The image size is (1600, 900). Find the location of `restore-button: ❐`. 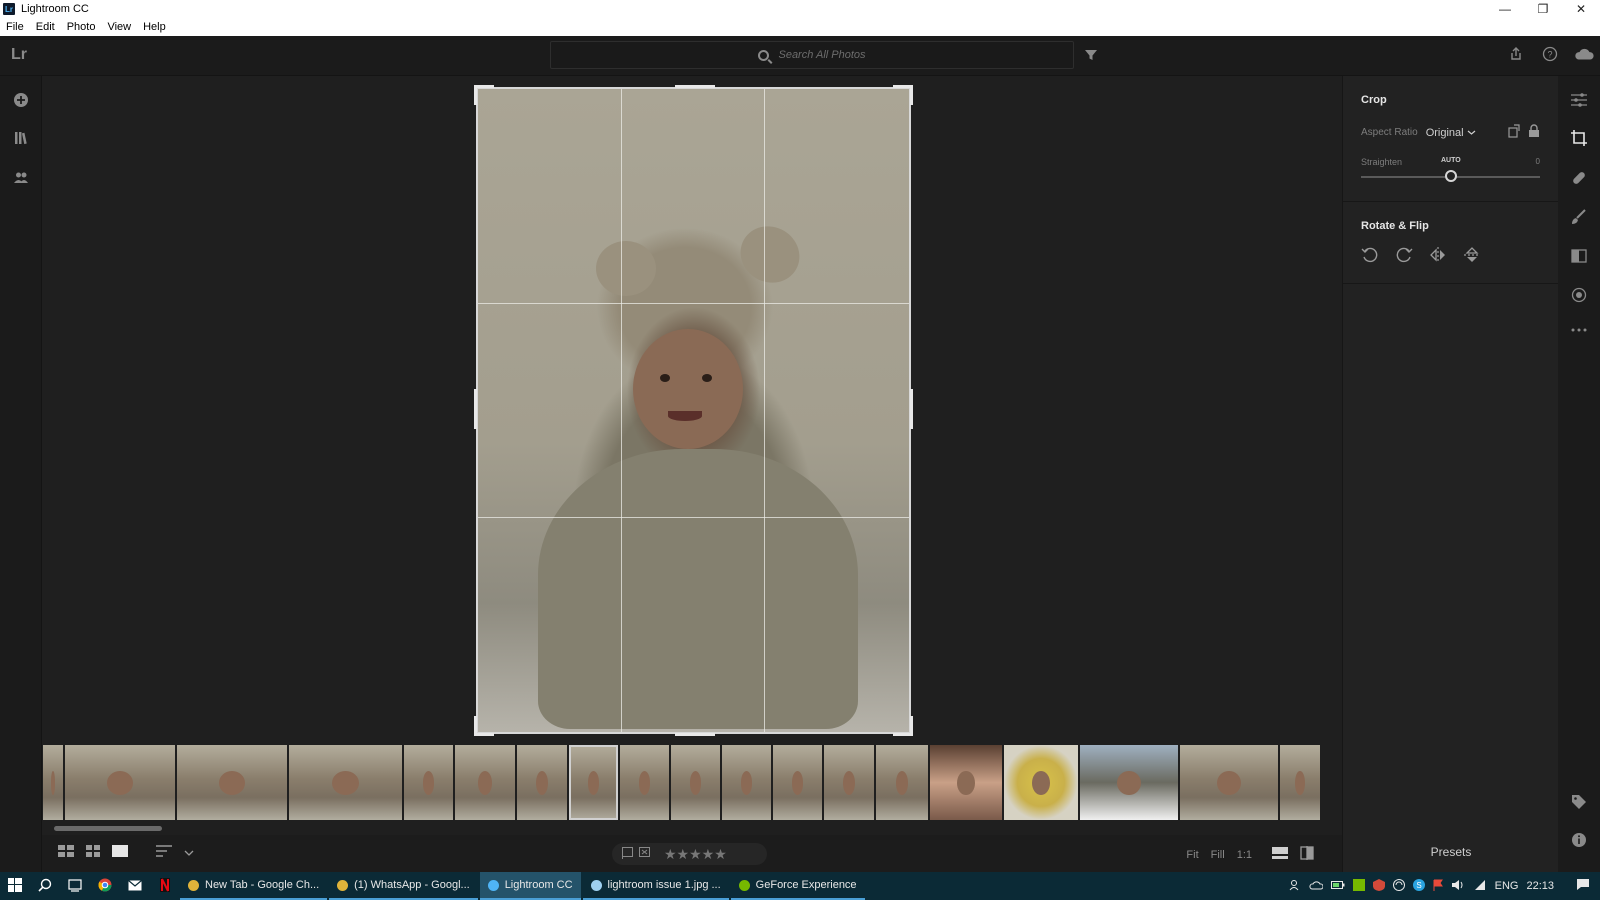

restore-button: ❐ is located at coordinates (1543, 9).